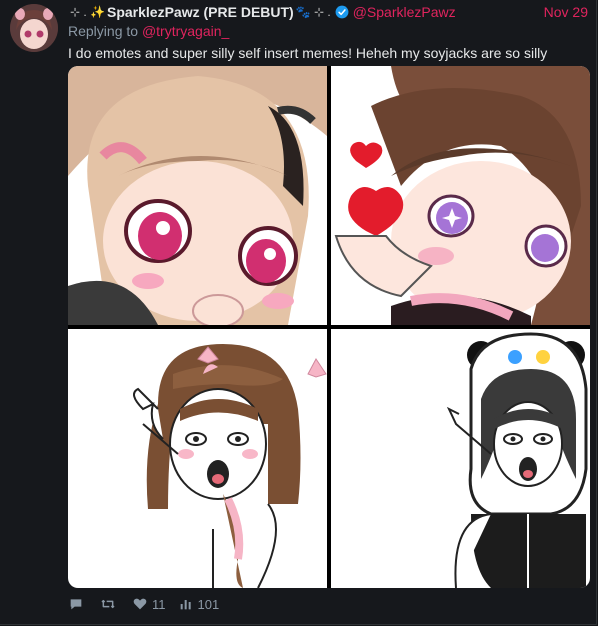 The height and width of the screenshot is (626, 598). I want to click on retweet-button, so click(110, 604).